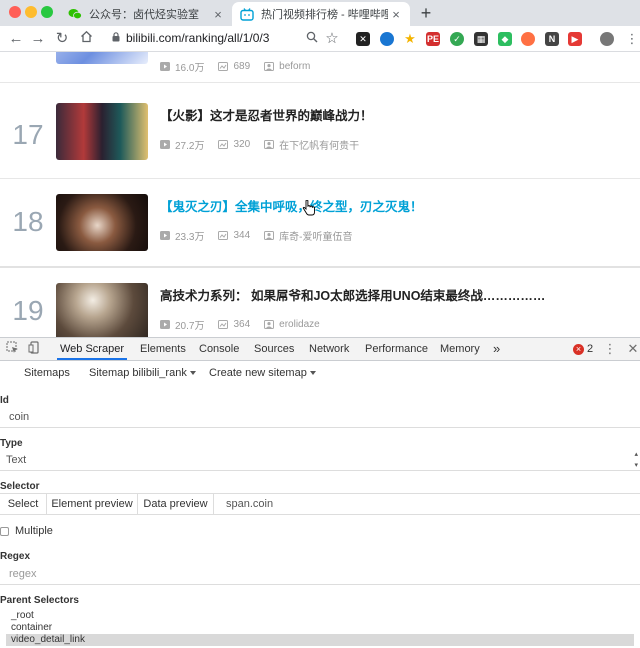  Describe the element at coordinates (176, 504) in the screenshot. I see `data-preview-button: Data preview` at that location.